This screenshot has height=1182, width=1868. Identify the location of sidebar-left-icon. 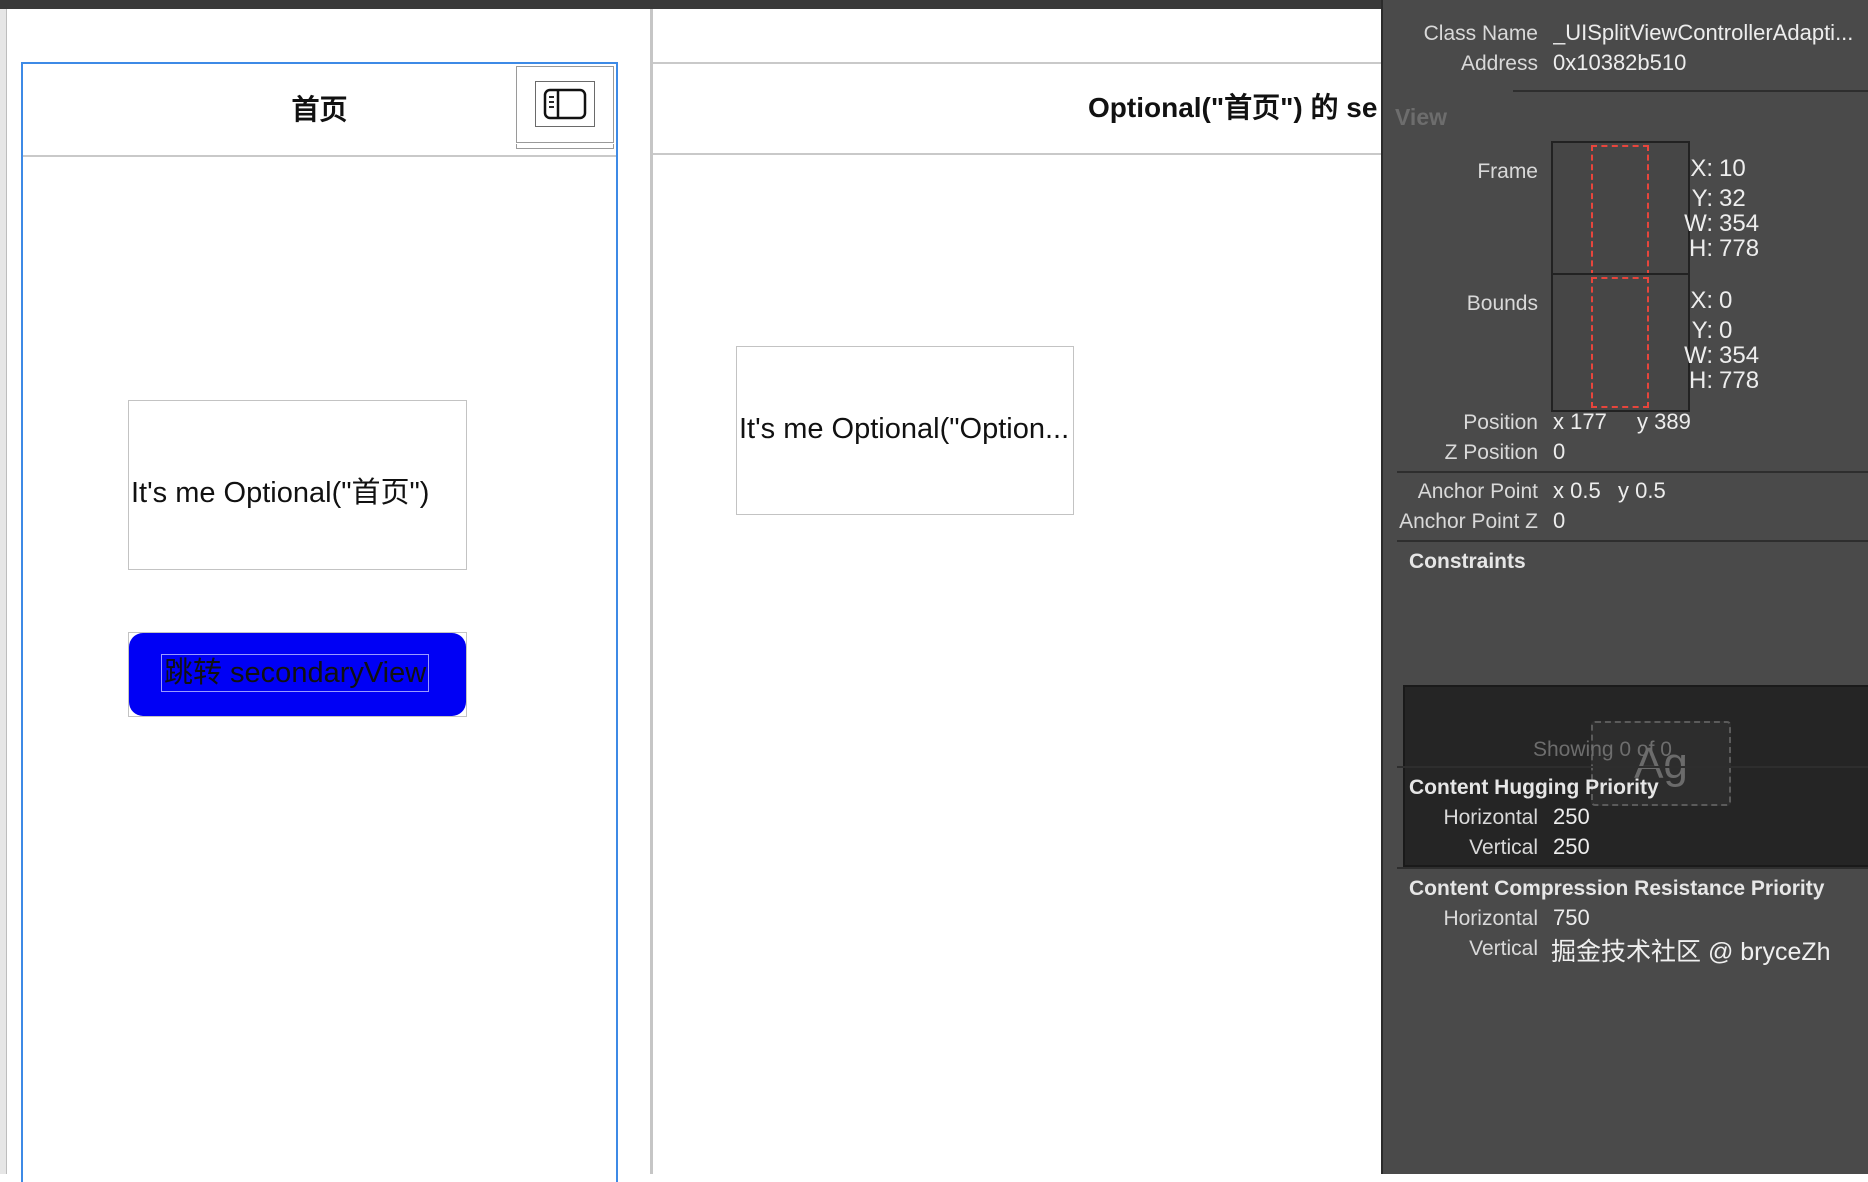
(565, 104).